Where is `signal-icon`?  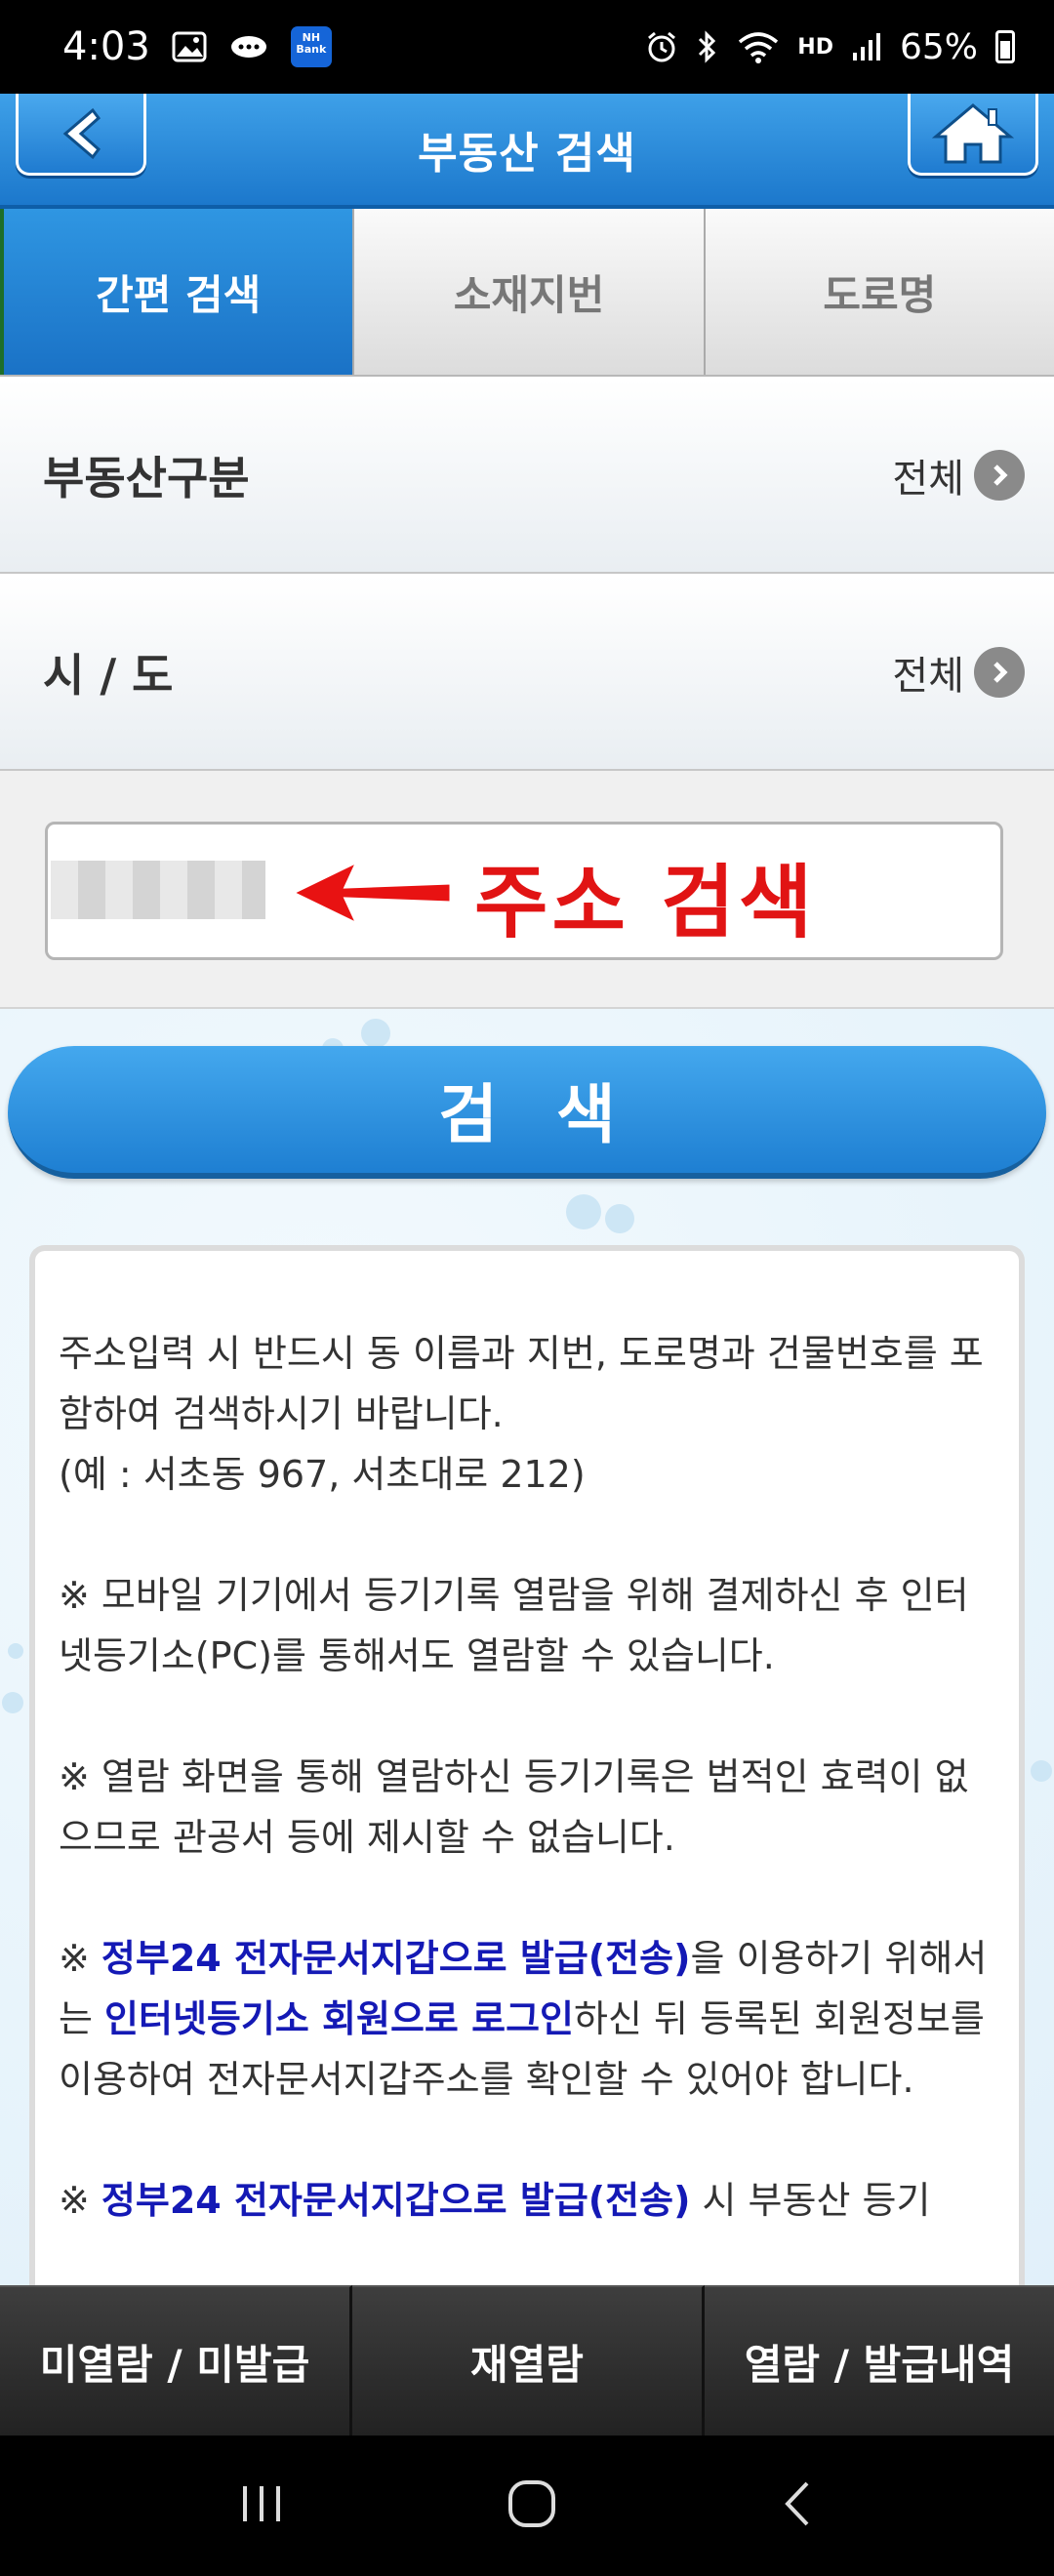
signal-icon is located at coordinates (866, 46).